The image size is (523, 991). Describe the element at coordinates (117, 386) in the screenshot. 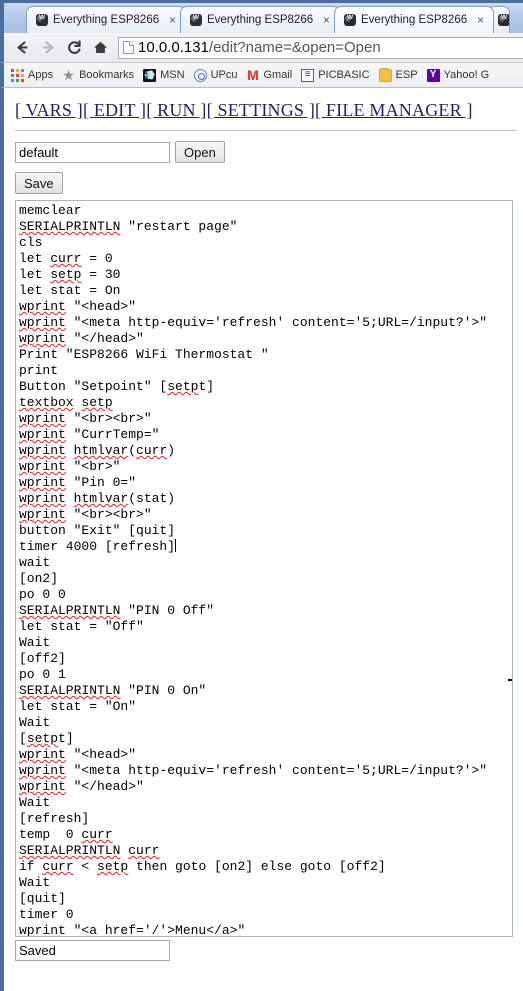

I see `code-line: Button "Setpoint" [setpt]` at that location.